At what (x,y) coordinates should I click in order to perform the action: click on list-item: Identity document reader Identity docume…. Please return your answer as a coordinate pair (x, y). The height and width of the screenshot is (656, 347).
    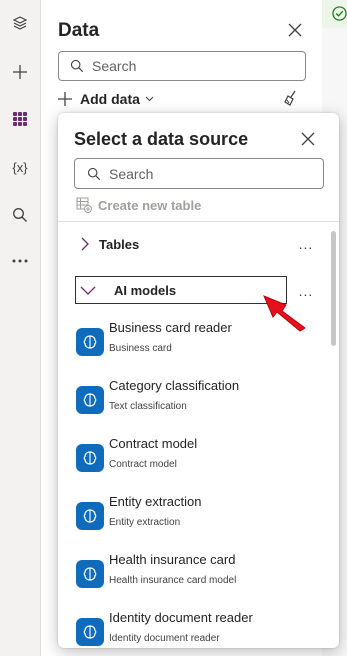
    Looking at the image, I should click on (189, 629).